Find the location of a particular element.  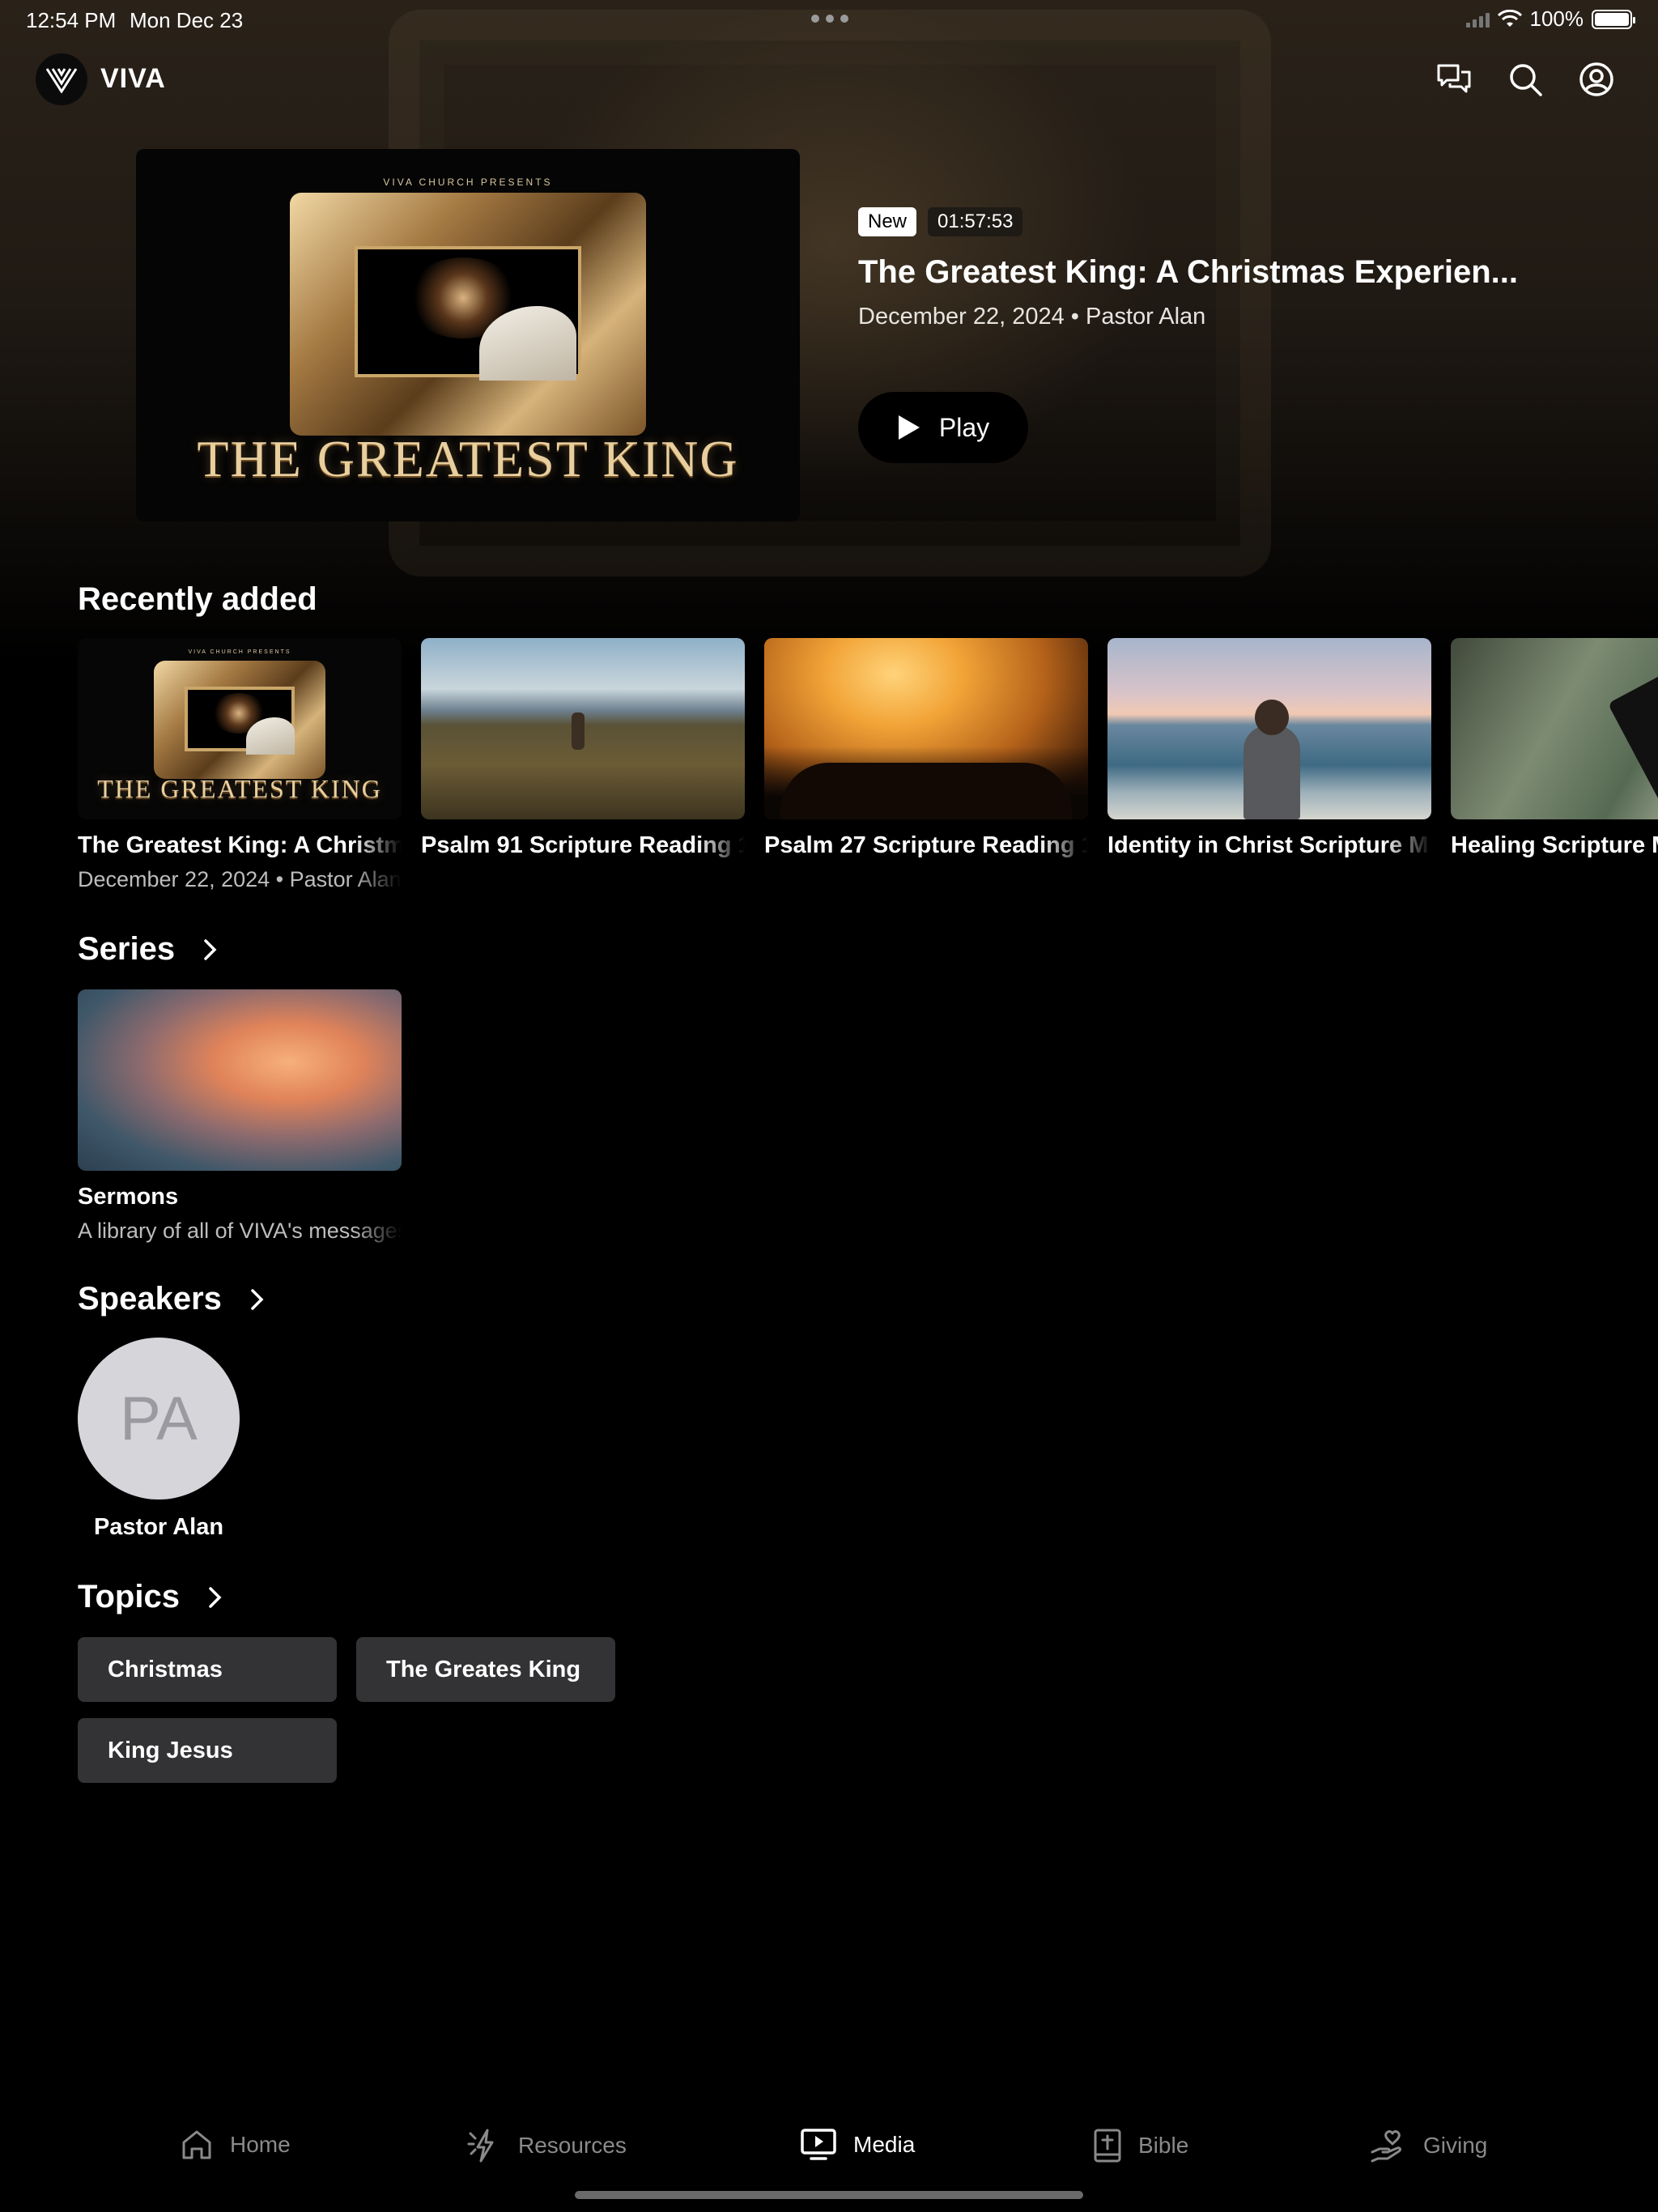

chat-icon is located at coordinates (1454, 79).